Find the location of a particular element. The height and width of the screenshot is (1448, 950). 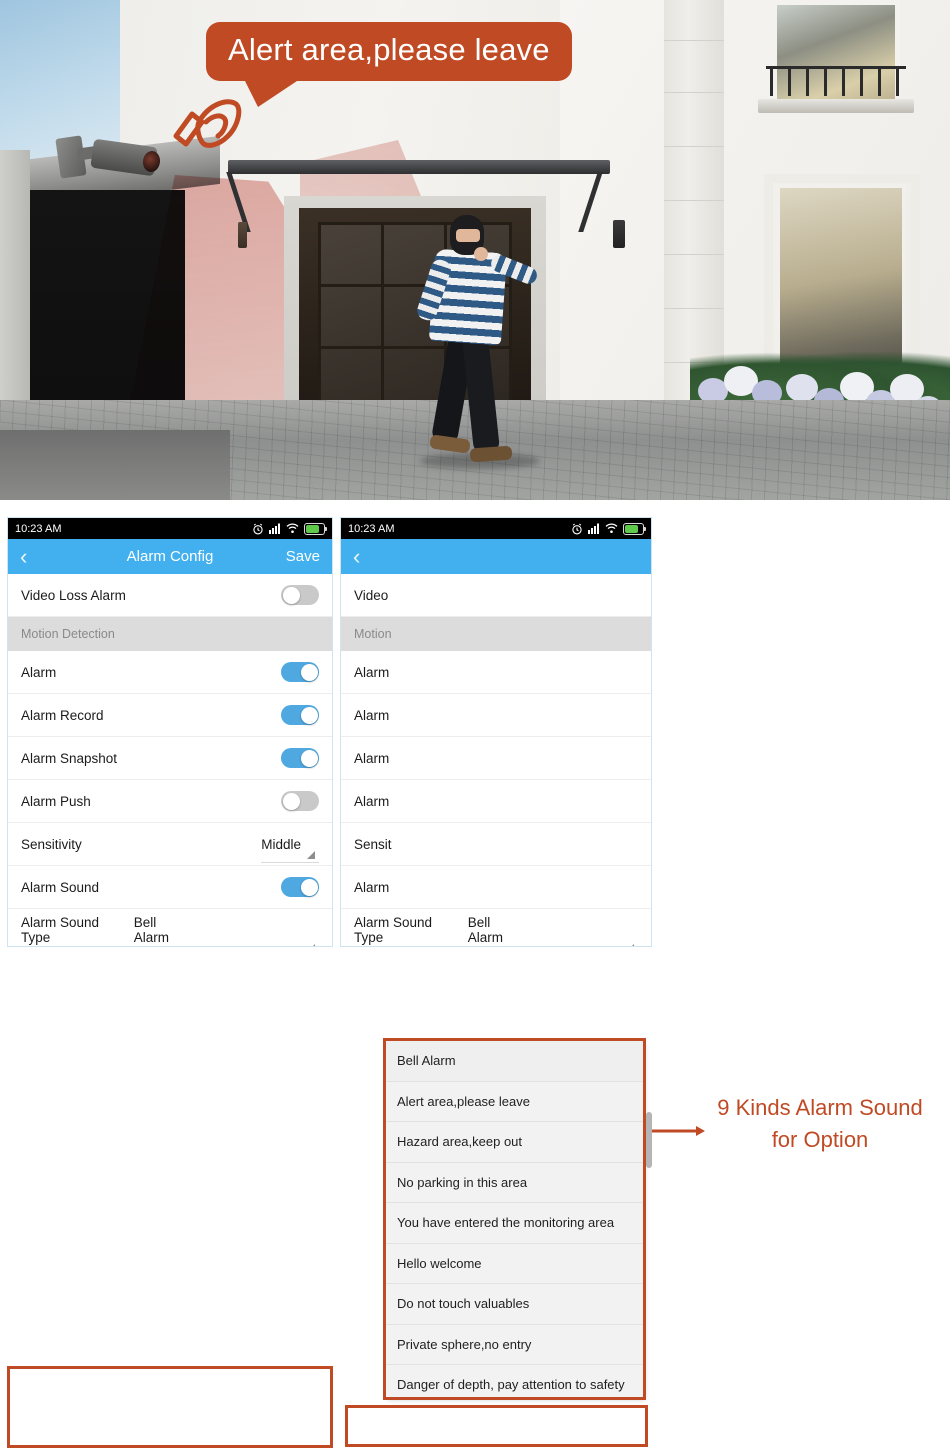

balcony-railing is located at coordinates (836, 83).